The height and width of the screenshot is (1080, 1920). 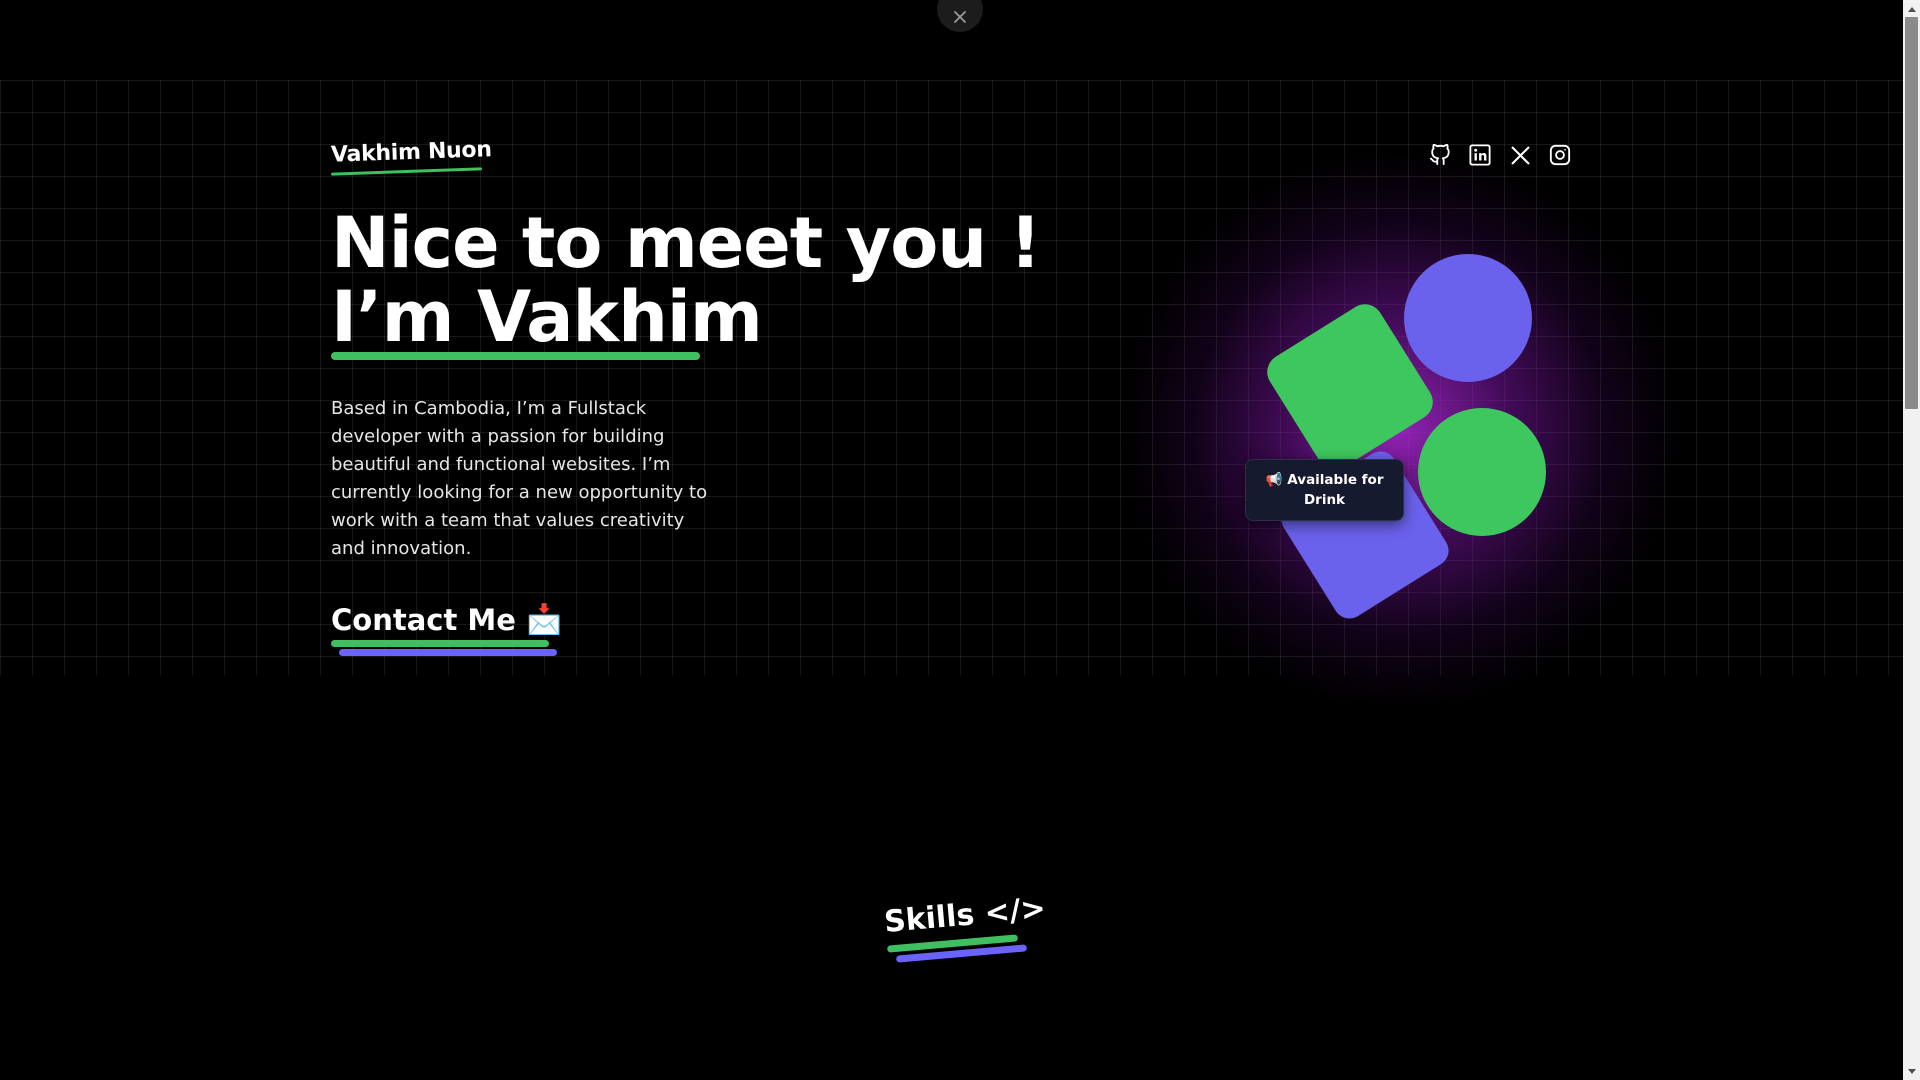 I want to click on contact-me-link: Contact Me 📩, so click(x=446, y=619).